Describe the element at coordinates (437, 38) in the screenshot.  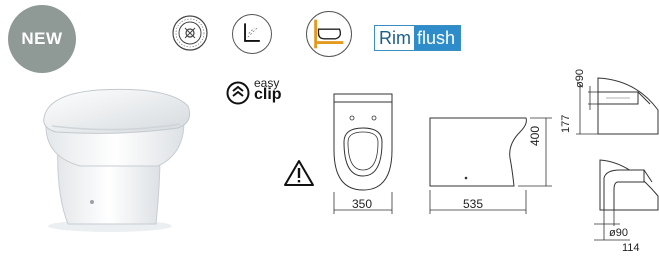
I see `rimflush-flush-text: flush` at that location.